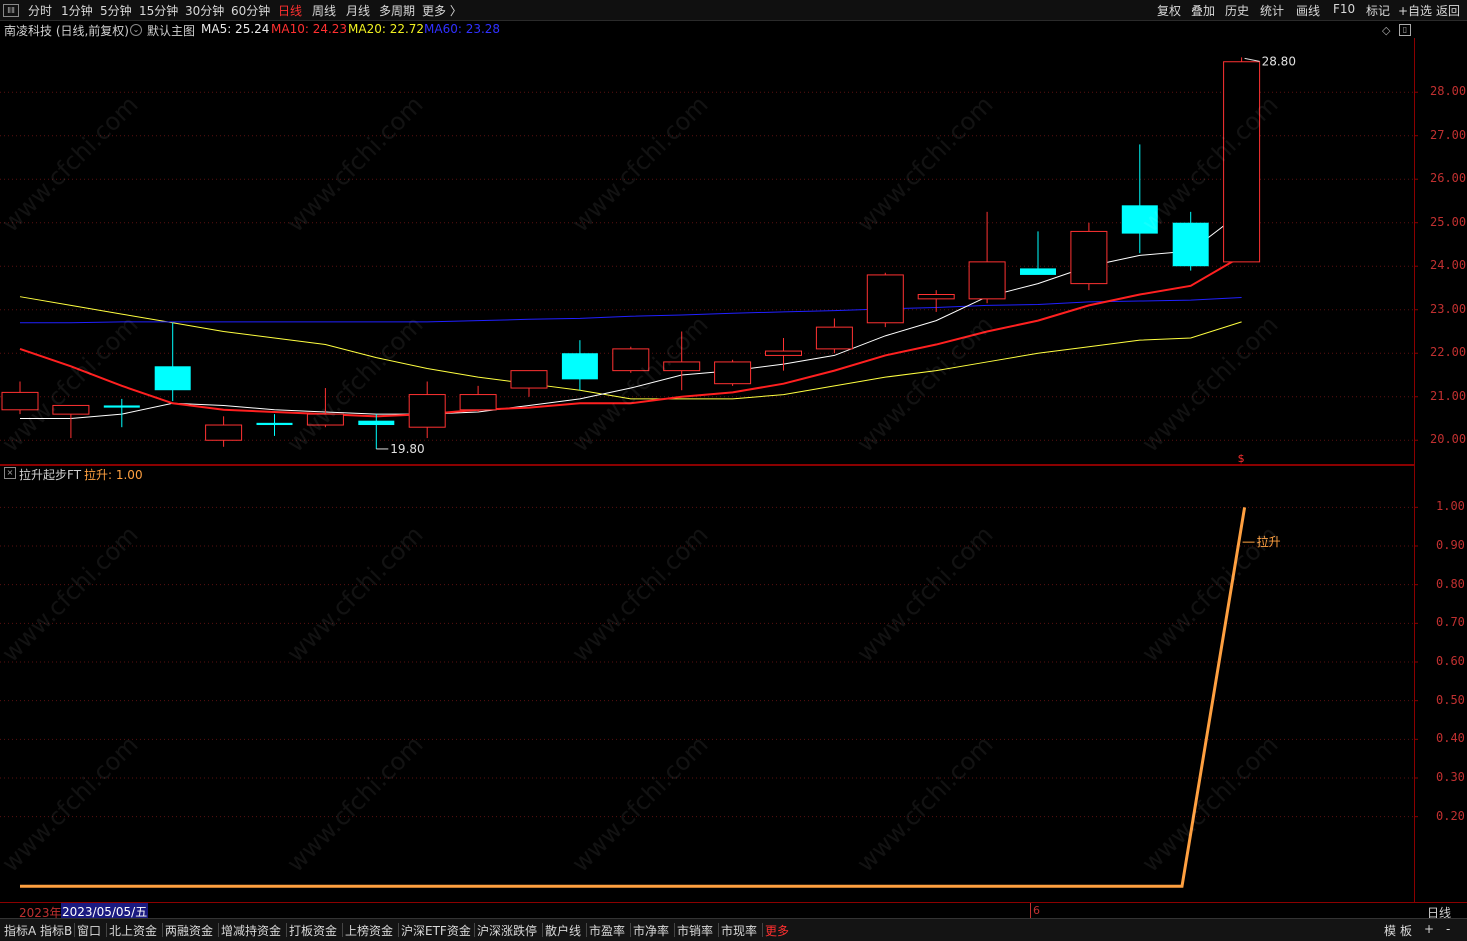 The width and height of the screenshot is (1467, 941). Describe the element at coordinates (651, 930) in the screenshot. I see `bottom-tab-12: 市净率` at that location.